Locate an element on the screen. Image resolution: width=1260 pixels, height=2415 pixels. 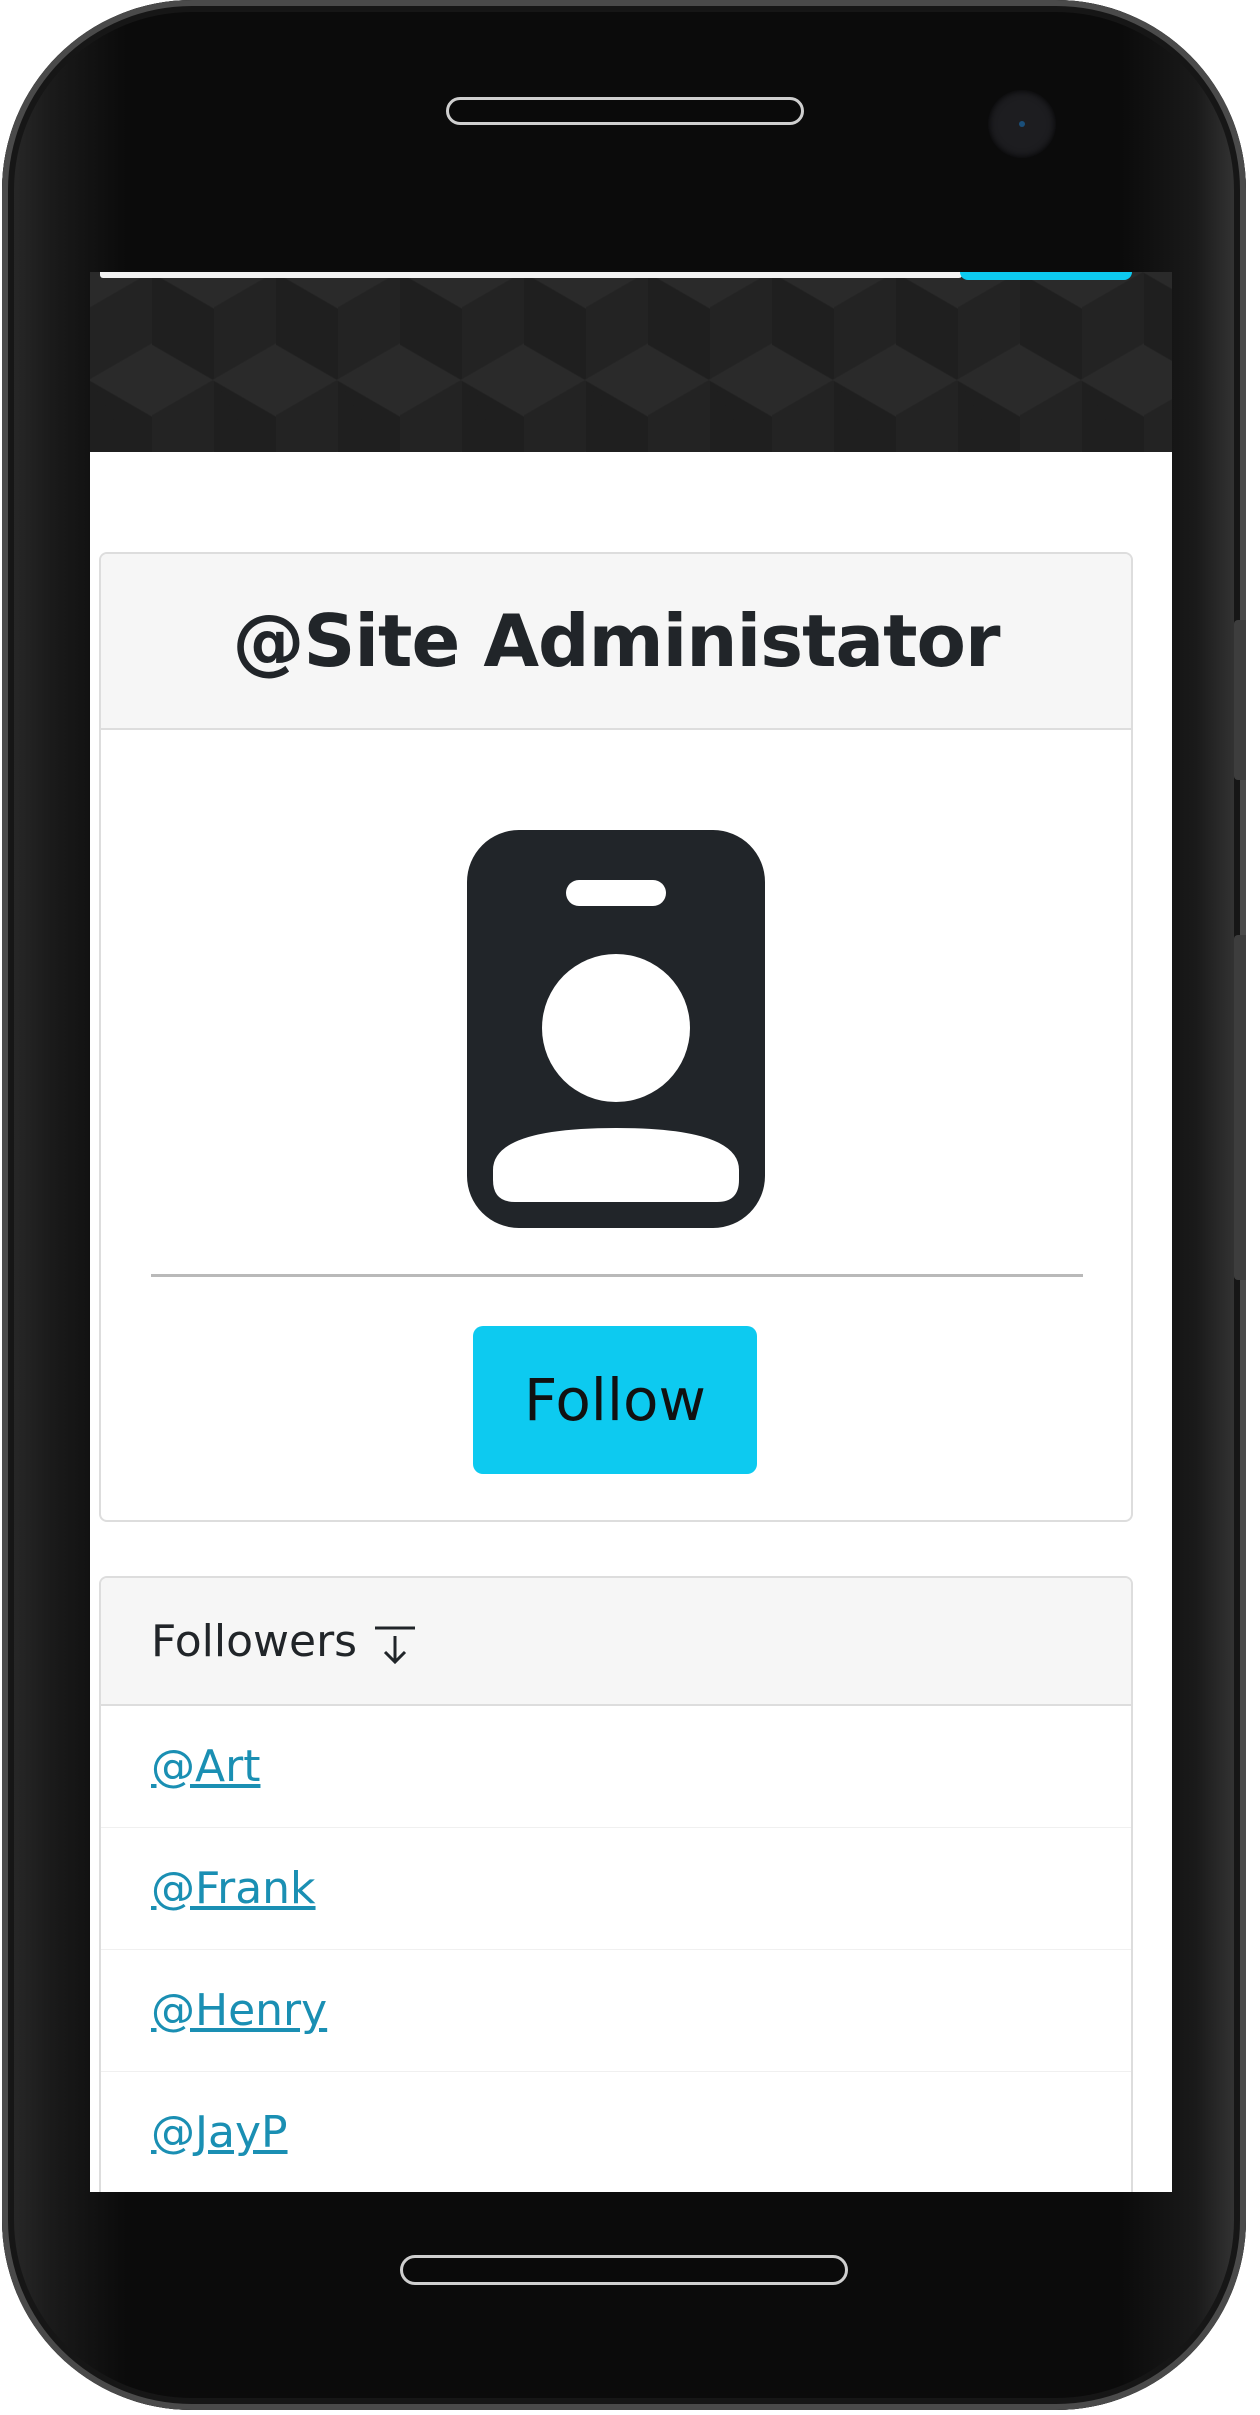
nav-accent is located at coordinates (1046, 276).